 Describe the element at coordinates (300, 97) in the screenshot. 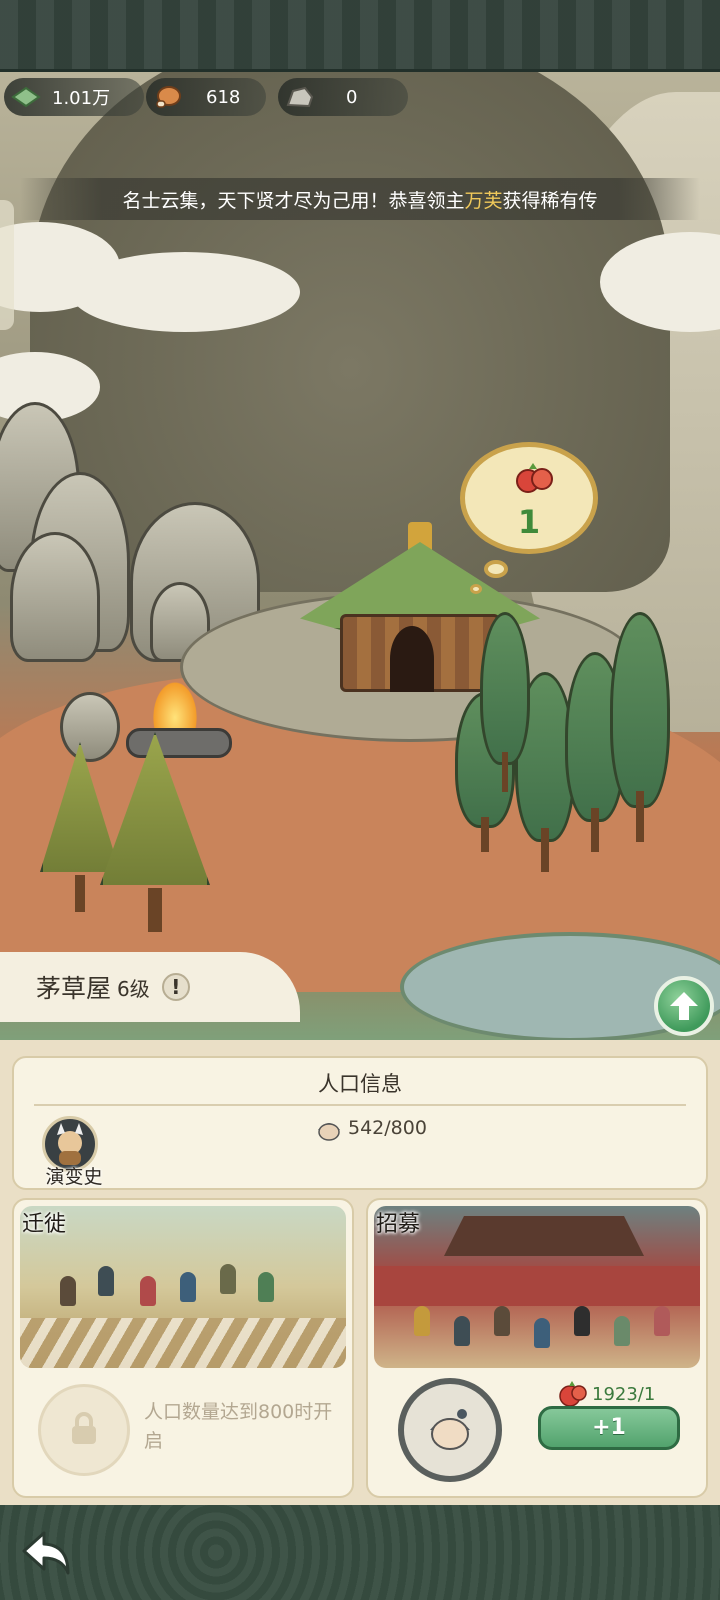

I see `stone-icon` at that location.